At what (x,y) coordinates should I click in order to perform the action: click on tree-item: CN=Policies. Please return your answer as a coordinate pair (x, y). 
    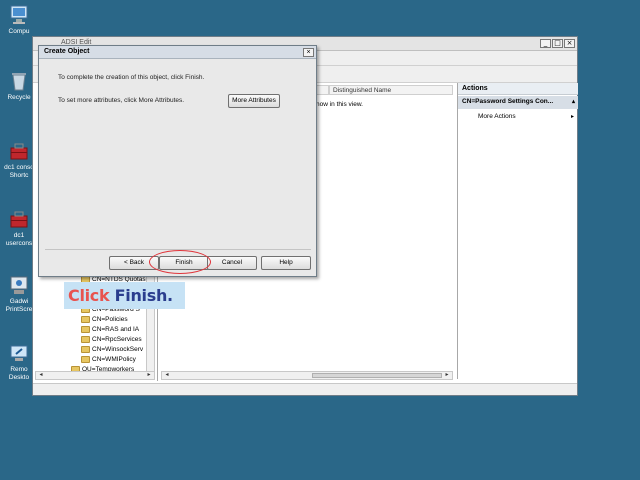
    Looking at the image, I should click on (104, 319).